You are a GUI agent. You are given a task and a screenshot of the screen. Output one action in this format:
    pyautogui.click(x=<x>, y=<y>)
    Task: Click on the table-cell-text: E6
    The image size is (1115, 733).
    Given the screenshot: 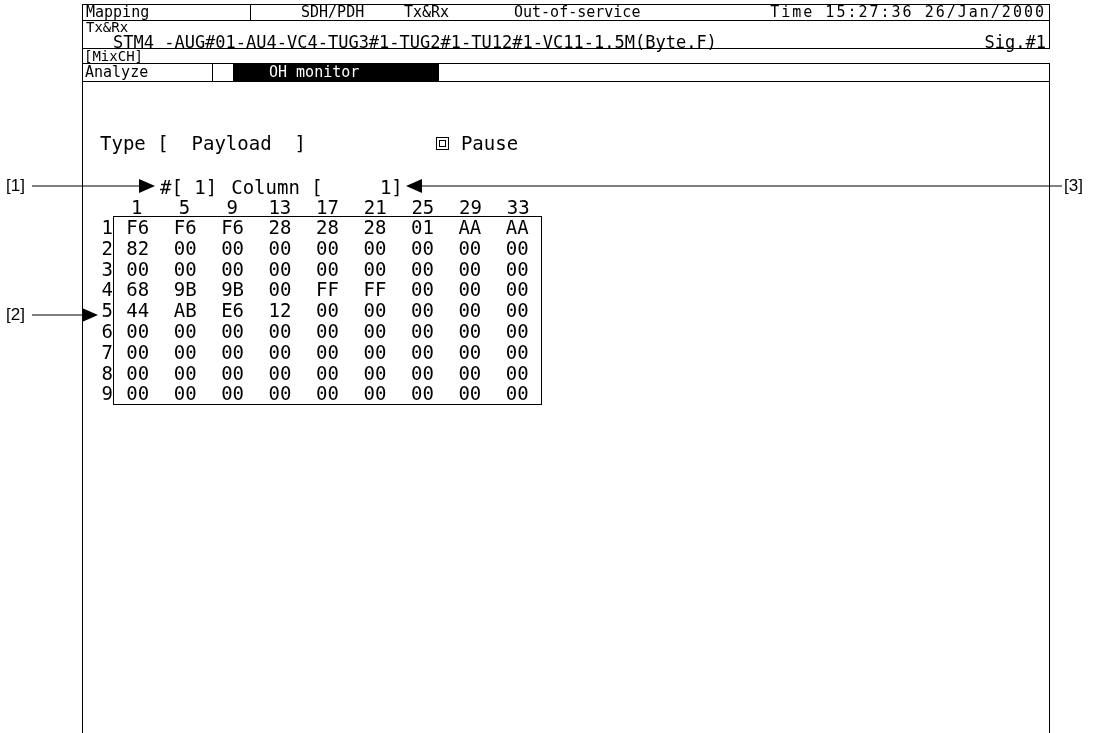 What is the action you would take?
    pyautogui.click(x=233, y=310)
    